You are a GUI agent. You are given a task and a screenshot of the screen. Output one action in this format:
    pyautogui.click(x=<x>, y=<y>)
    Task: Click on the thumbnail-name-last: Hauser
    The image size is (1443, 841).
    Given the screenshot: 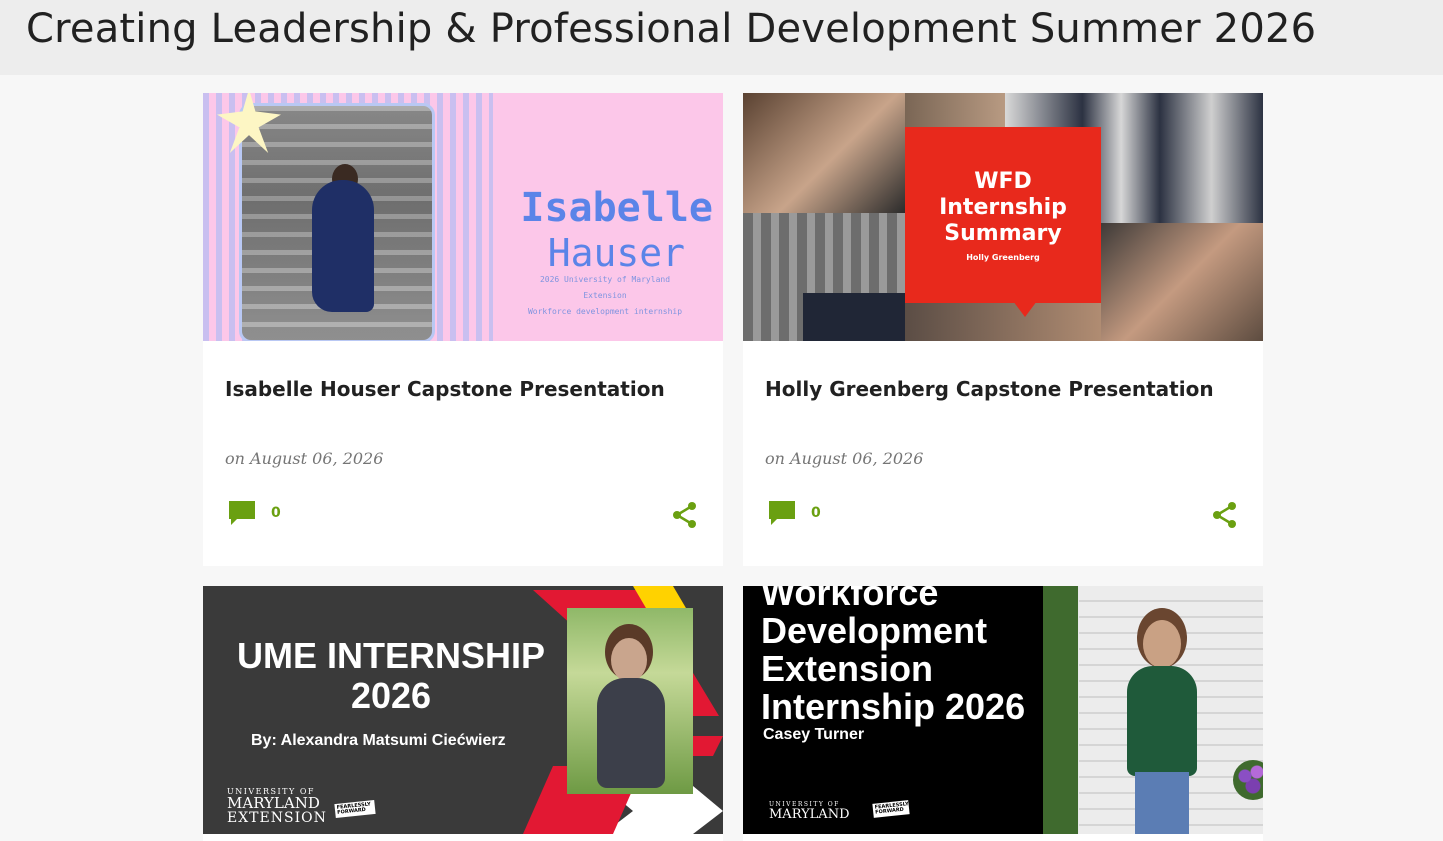 What is the action you would take?
    pyautogui.click(x=616, y=253)
    